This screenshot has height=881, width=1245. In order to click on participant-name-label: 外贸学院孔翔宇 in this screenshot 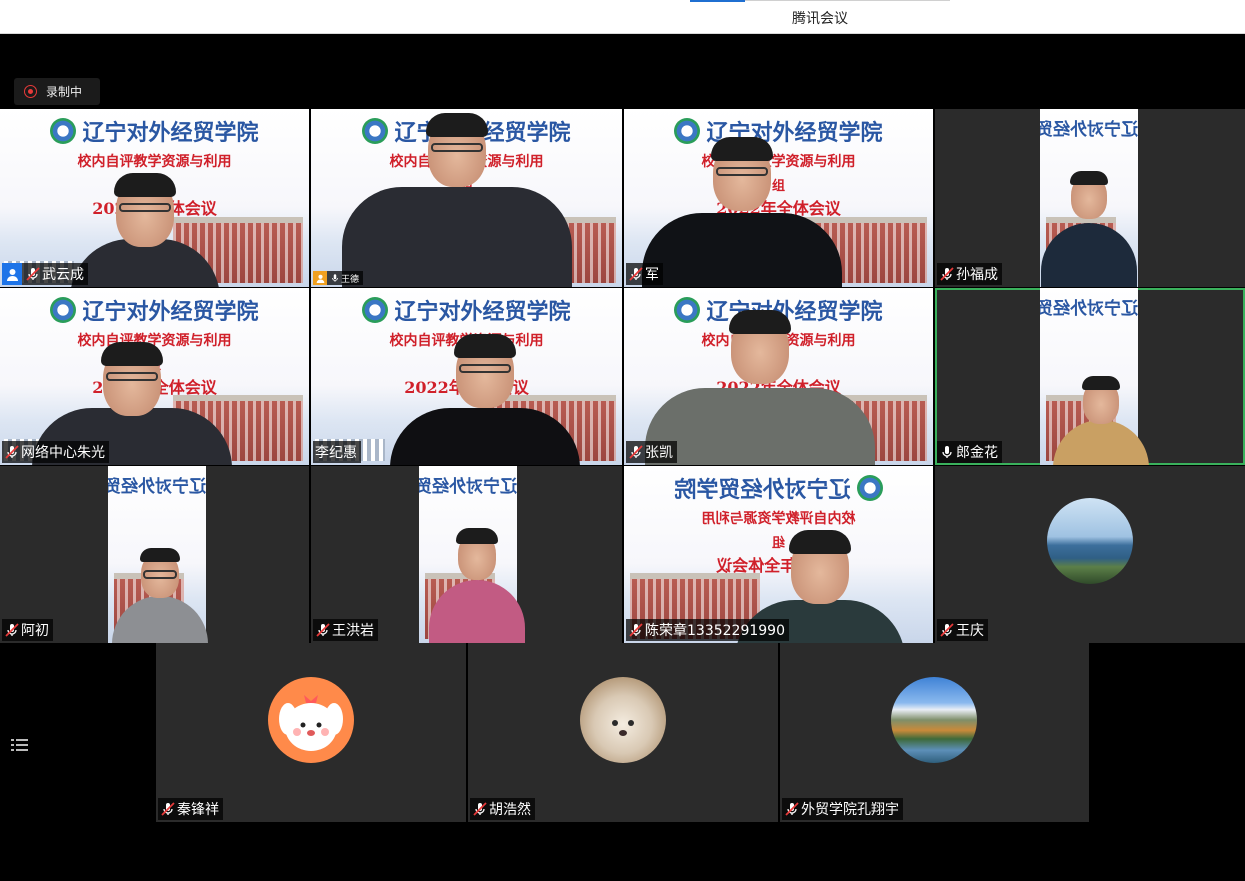, I will do `click(842, 809)`.